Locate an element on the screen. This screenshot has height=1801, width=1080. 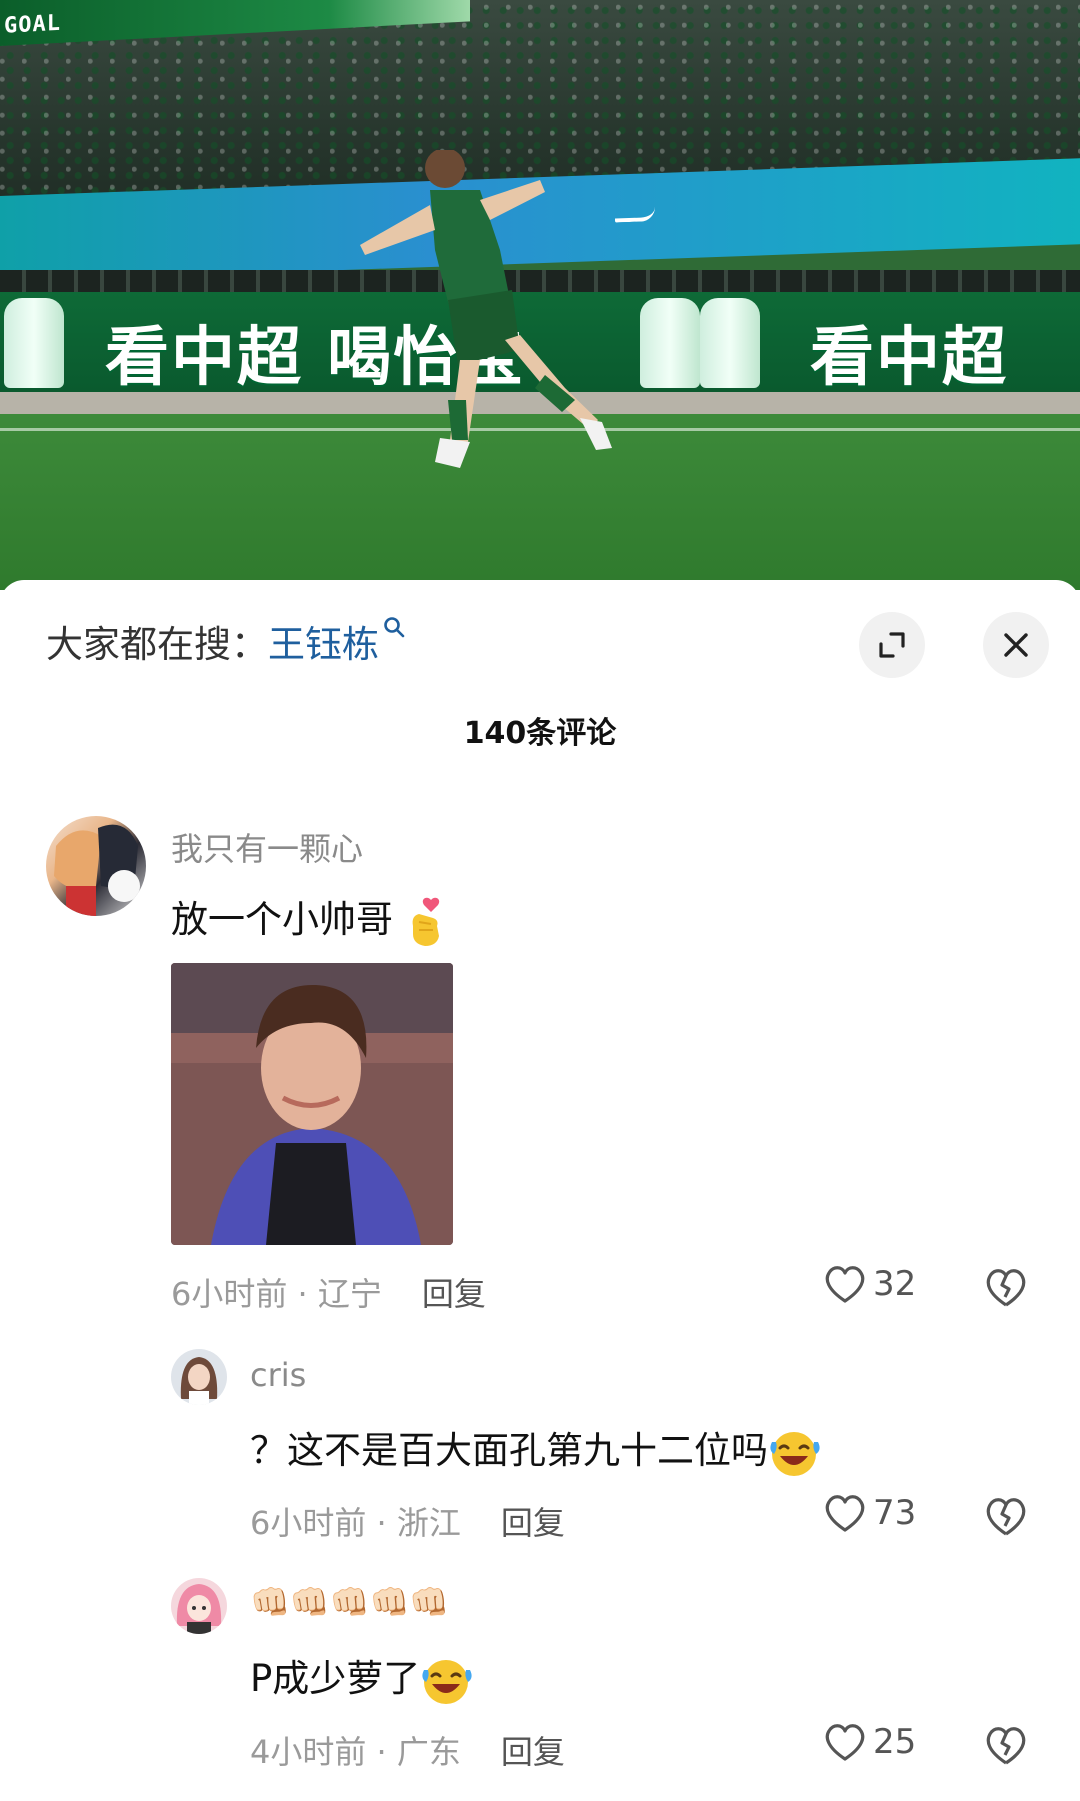
comment-text-content: P成少萝了 is located at coordinates (335, 1678).